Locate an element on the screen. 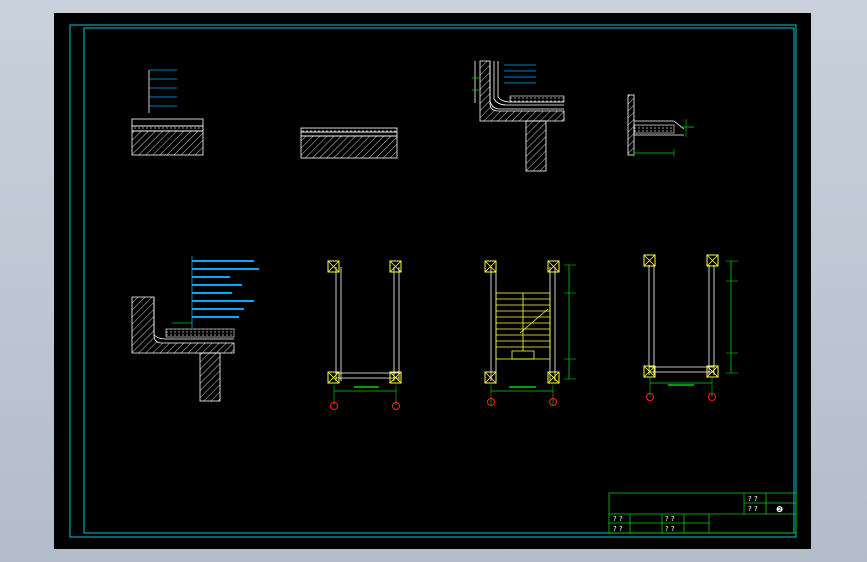 Image resolution: width=867 pixels, height=562 pixels. title-block: ? ? ? ? ❷ ? ? ? ? ? ? ? ? is located at coordinates (702, 513).